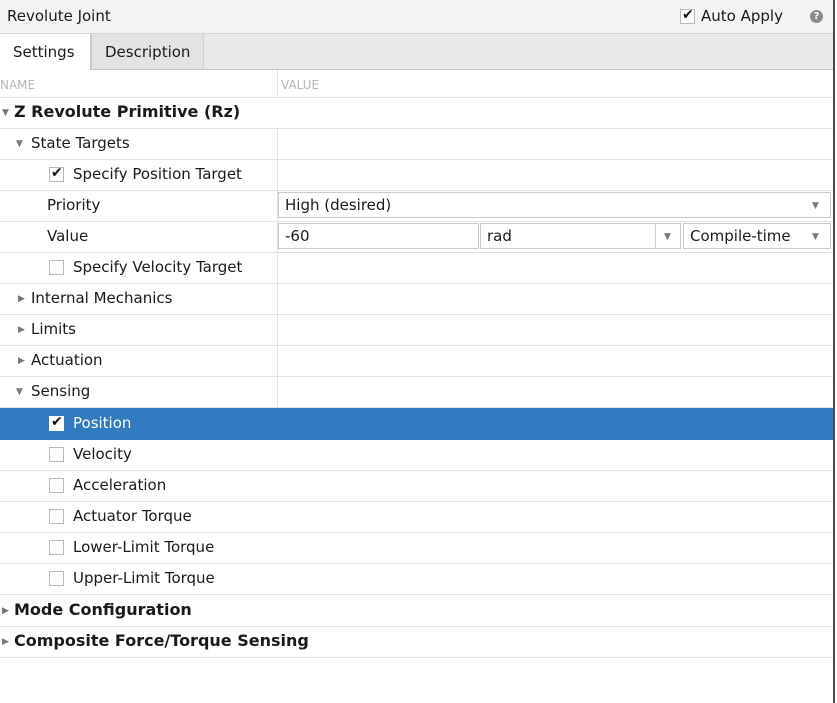 This screenshot has width=837, height=703. I want to click on tree-row-sensing-acceleration: Acceleration, so click(416, 486).